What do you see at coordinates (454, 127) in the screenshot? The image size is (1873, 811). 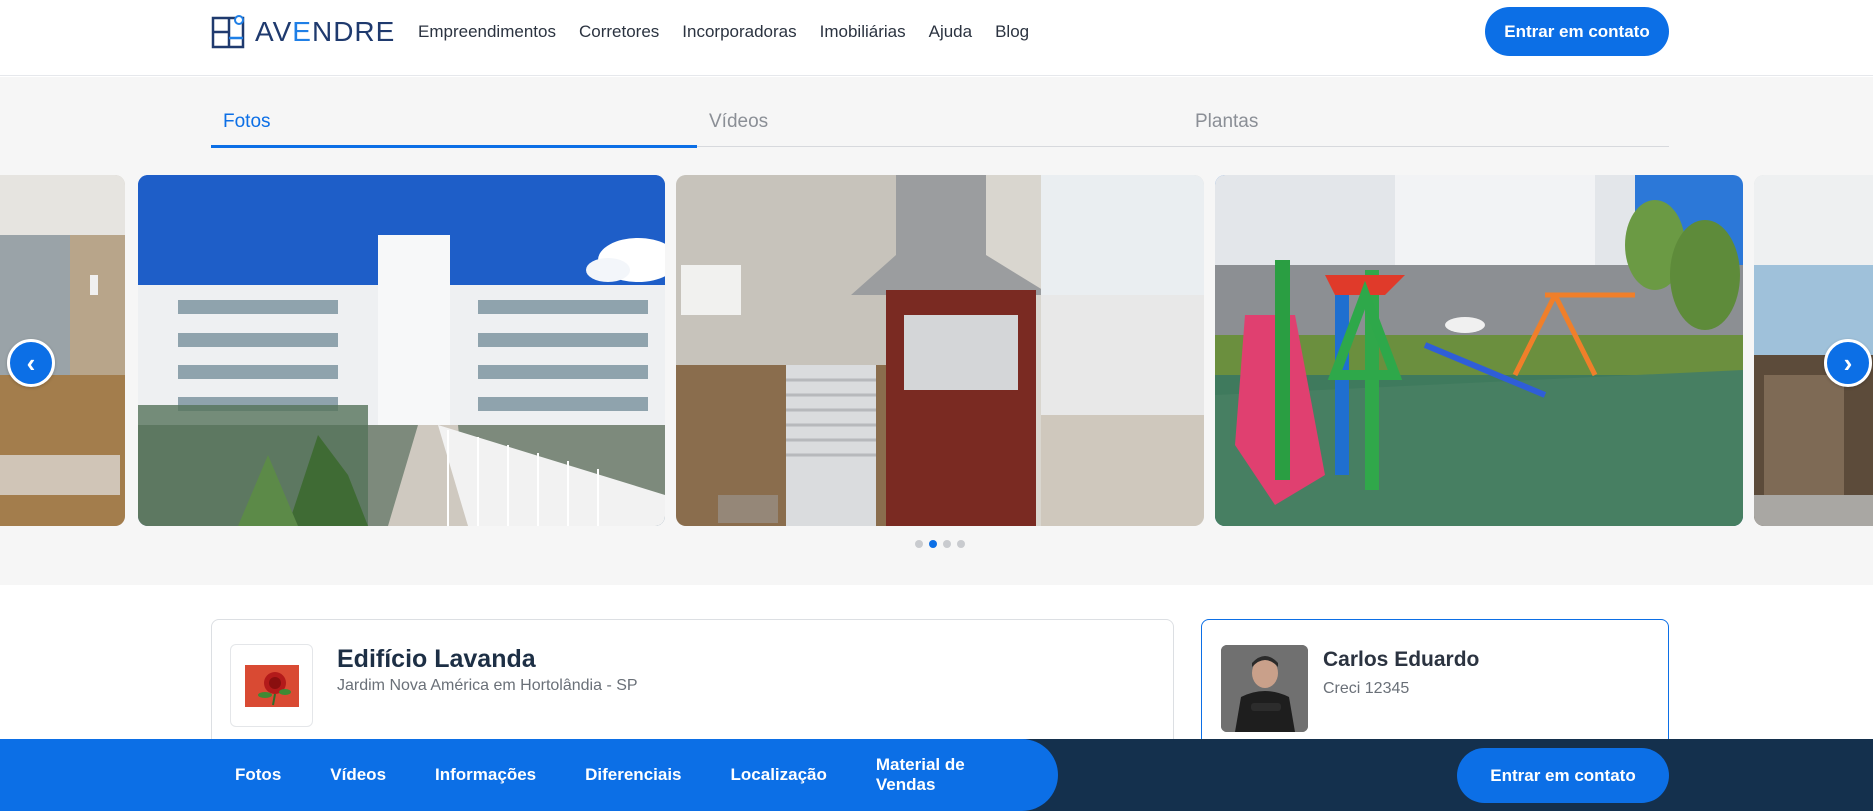 I see `tab-fotos: Fotos` at bounding box center [454, 127].